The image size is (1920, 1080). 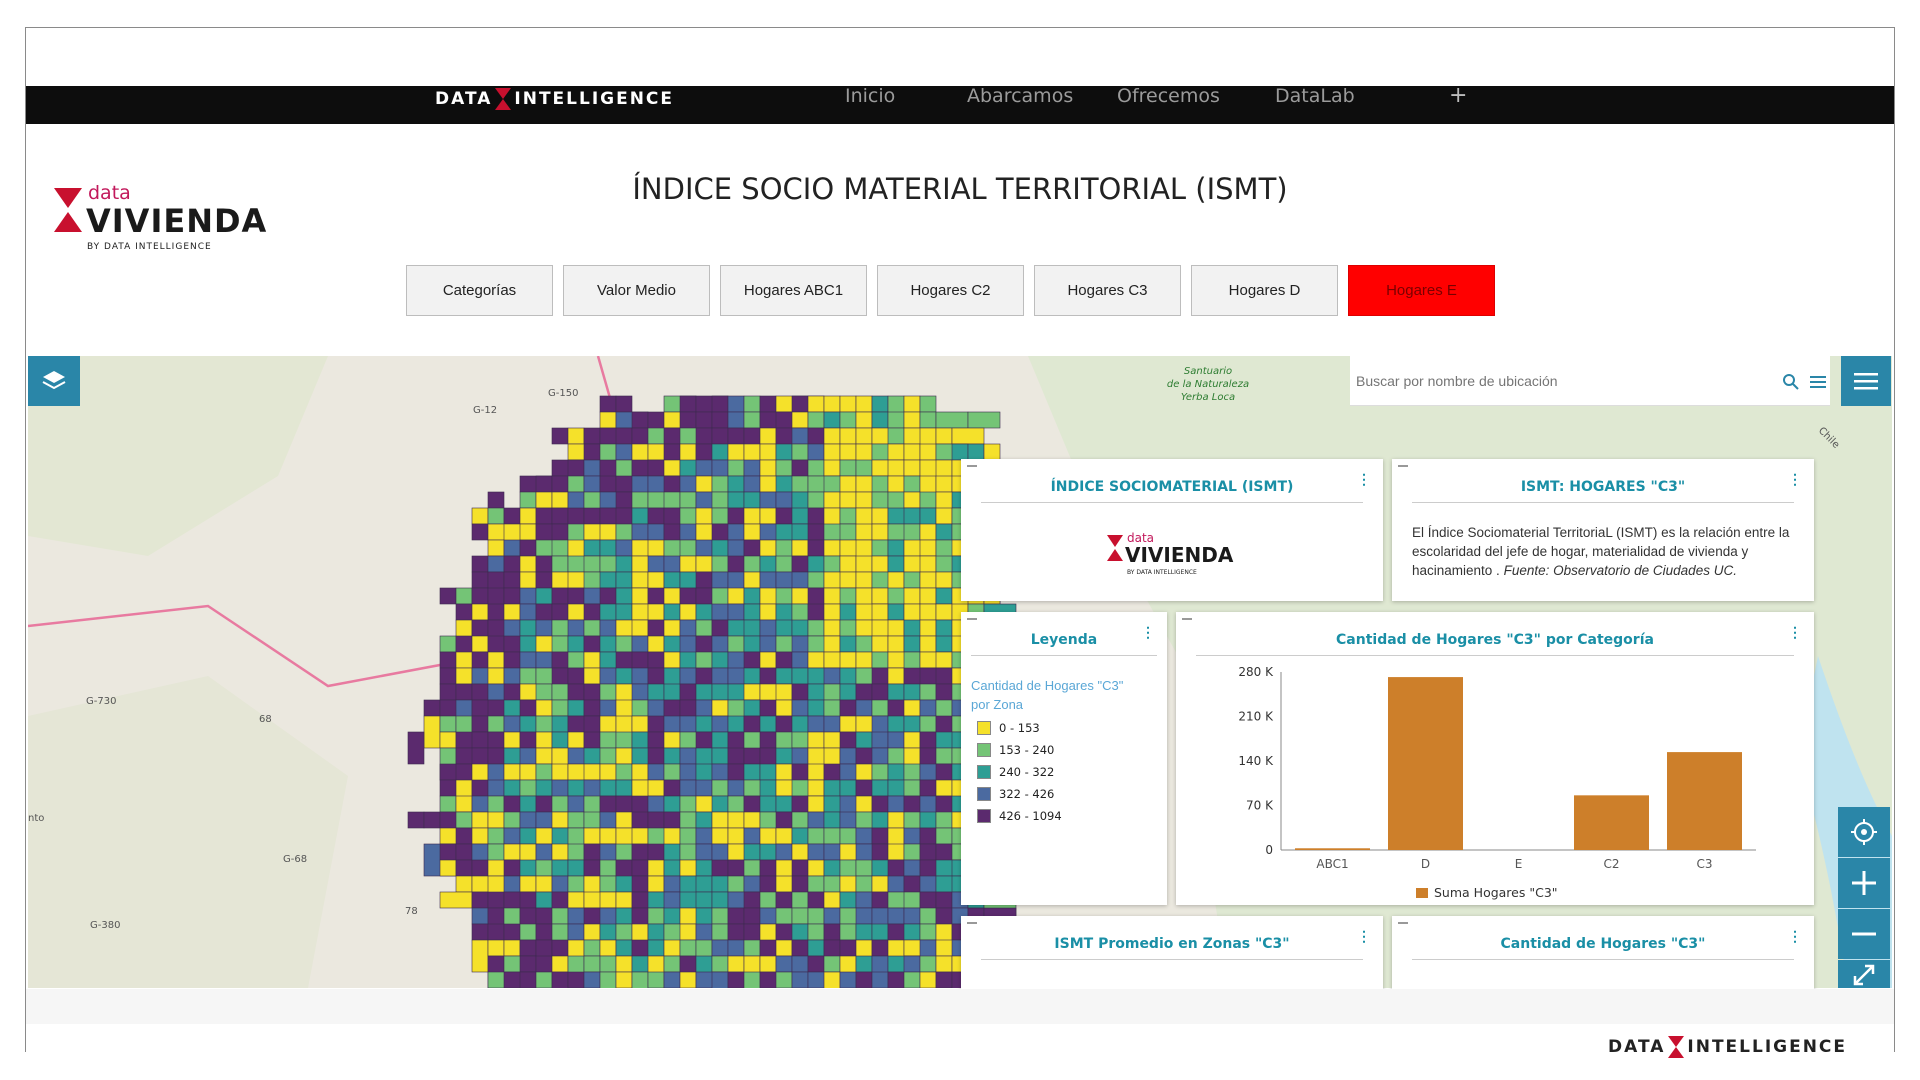 I want to click on nav-more-button: +, so click(x=1458, y=104).